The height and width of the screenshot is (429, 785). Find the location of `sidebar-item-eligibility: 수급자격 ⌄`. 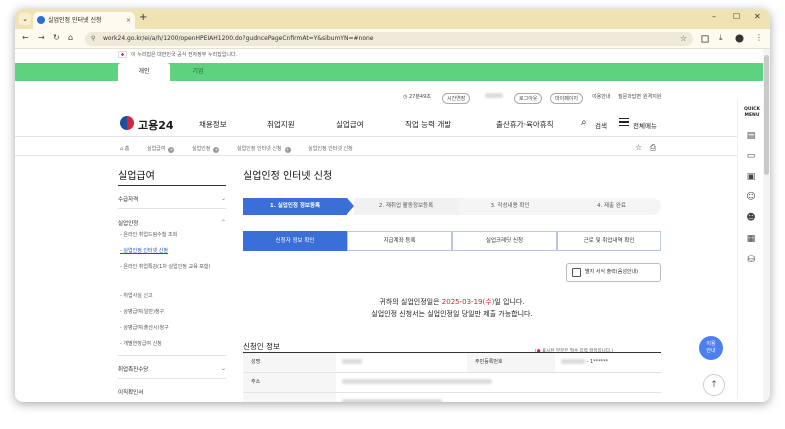

sidebar-item-eligibility: 수급자격 ⌄ is located at coordinates (172, 199).